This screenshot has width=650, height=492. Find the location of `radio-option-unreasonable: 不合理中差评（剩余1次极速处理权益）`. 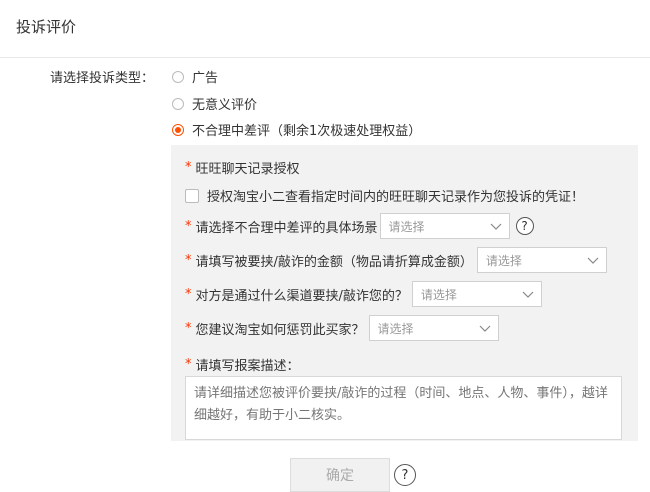

radio-option-unreasonable: 不合理中差评（剩余1次极速处理权益） is located at coordinates (296, 129).